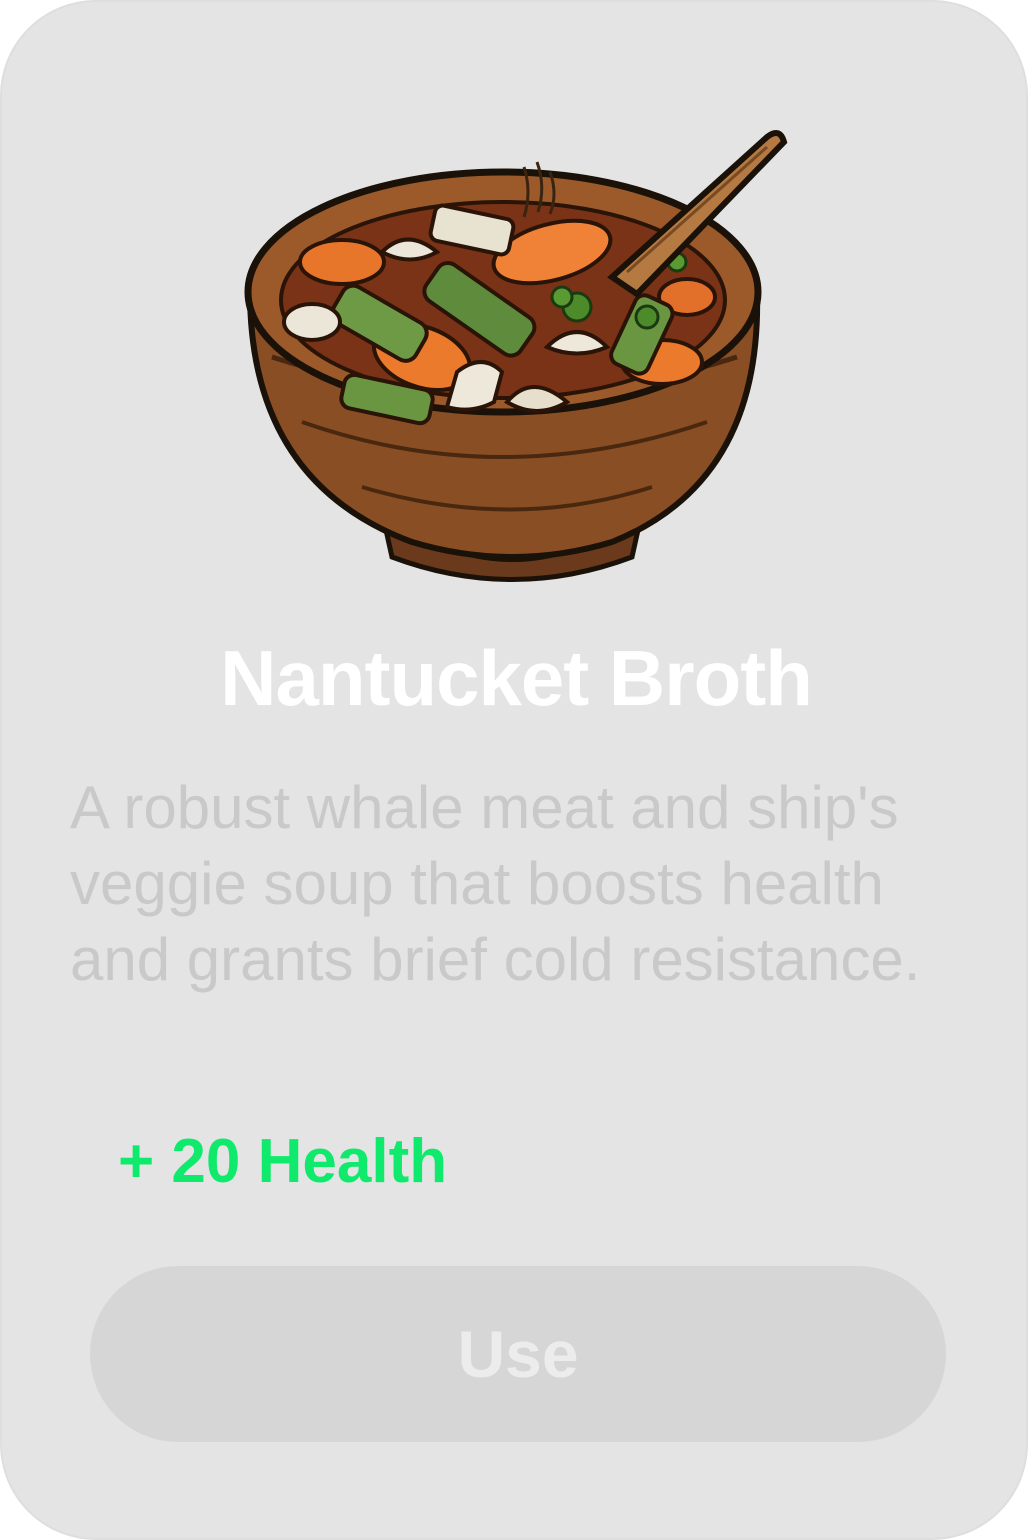 This screenshot has width=1028, height=1540. What do you see at coordinates (516, 678) in the screenshot?
I see `item-name: Nantucket Broth` at bounding box center [516, 678].